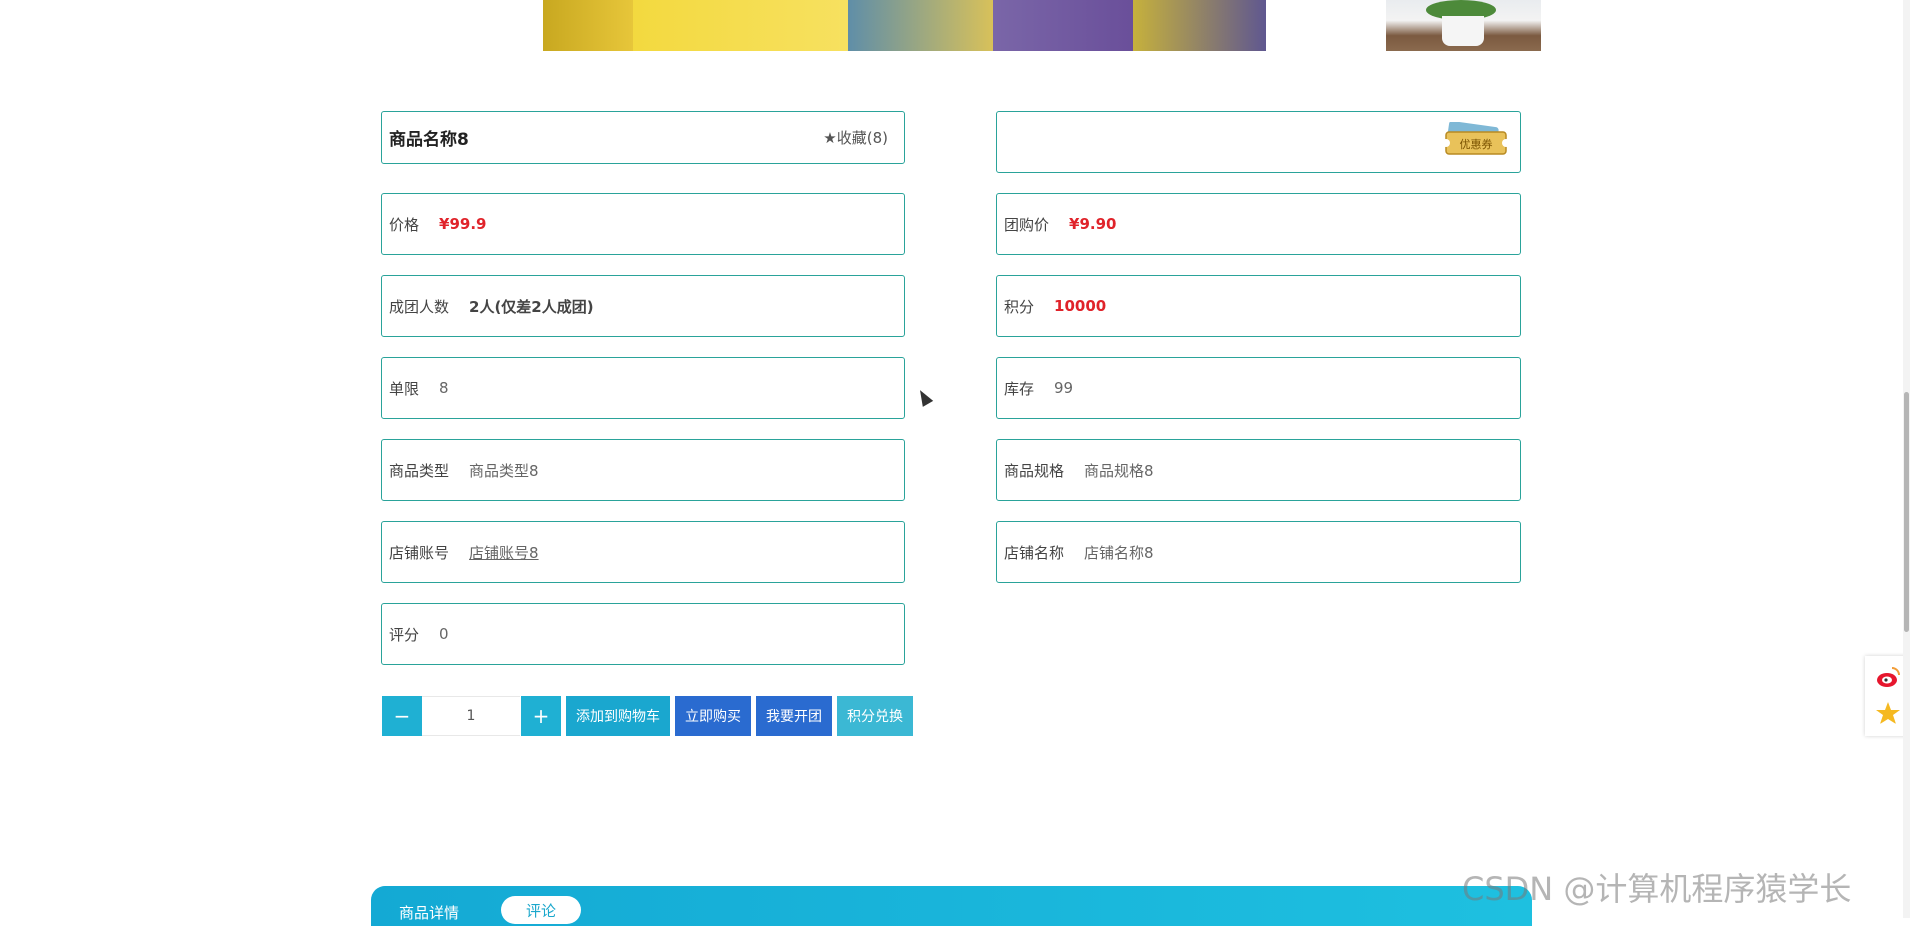  What do you see at coordinates (1463, 25) in the screenshot?
I see `banner-plant-image` at bounding box center [1463, 25].